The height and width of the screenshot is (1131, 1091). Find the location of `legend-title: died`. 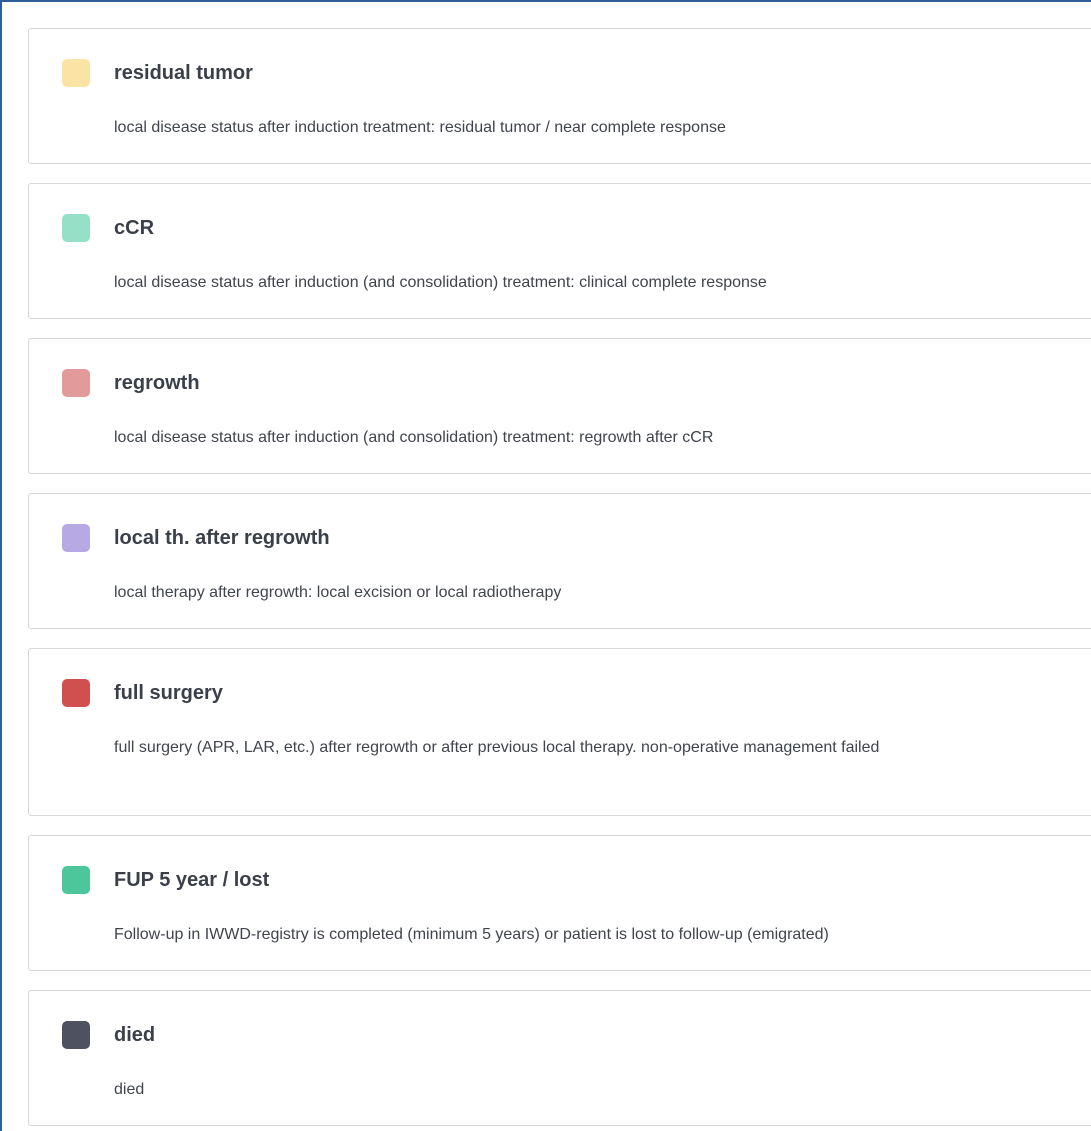

legend-title: died is located at coordinates (135, 1035).